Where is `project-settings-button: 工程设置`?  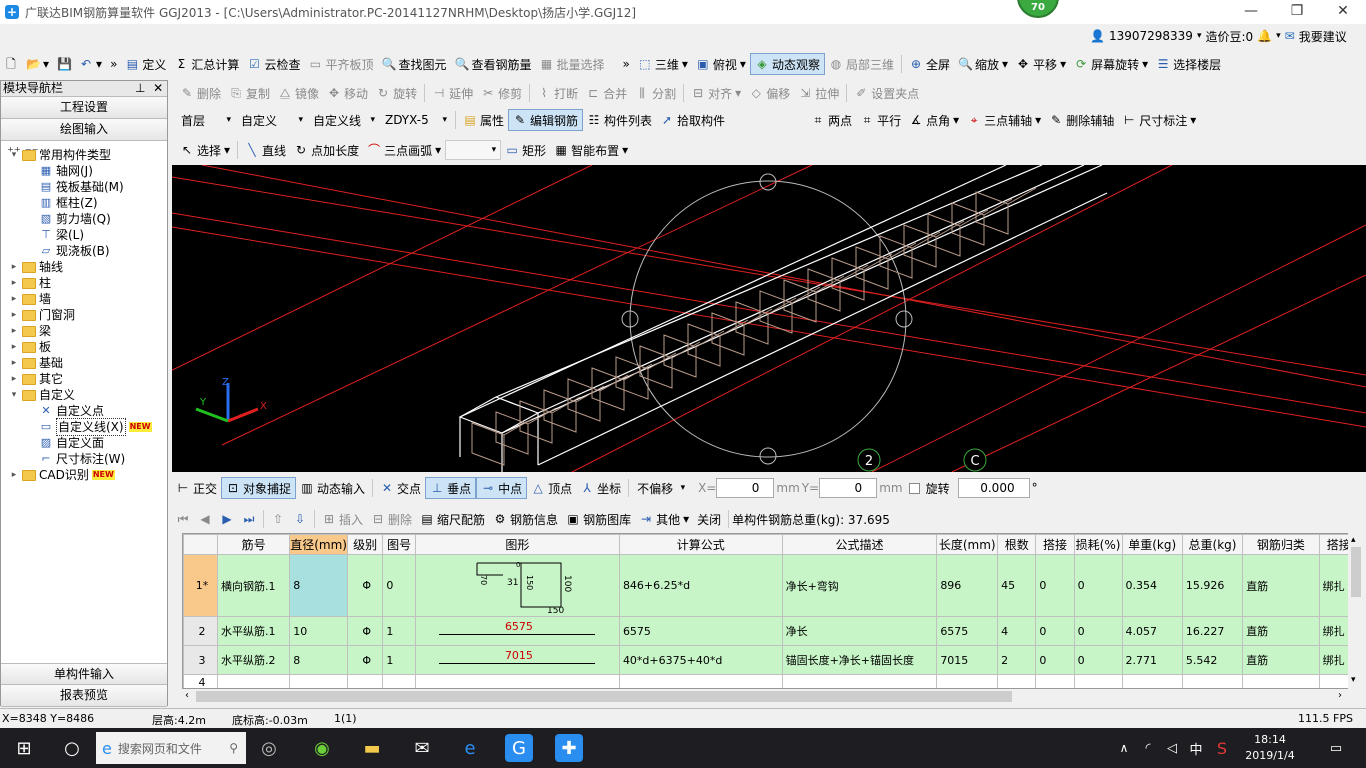
project-settings-button: 工程设置 is located at coordinates (84, 108).